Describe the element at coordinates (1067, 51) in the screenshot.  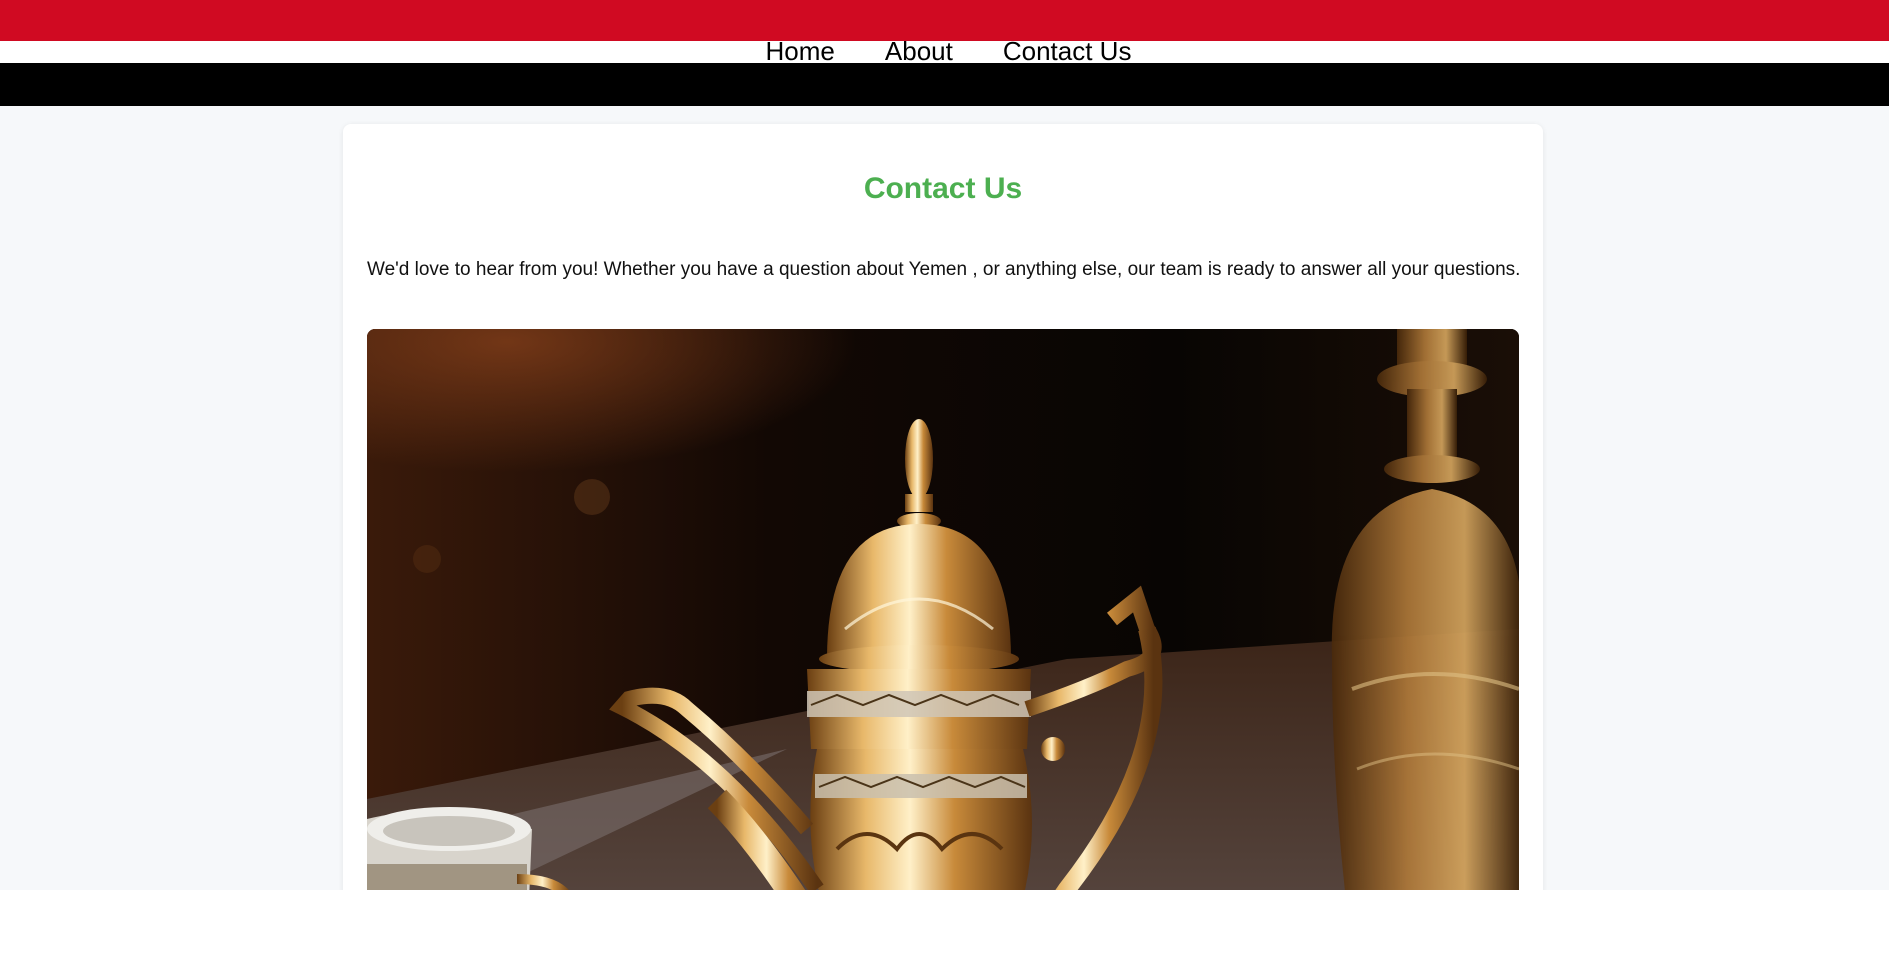
I see `nav-link-contact-us: Contact Us` at that location.